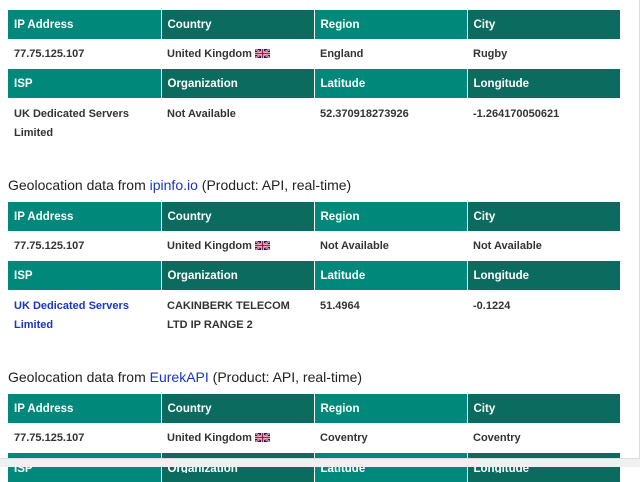 The height and width of the screenshot is (482, 640). What do you see at coordinates (344, 438) in the screenshot?
I see `region-value: Coventry` at bounding box center [344, 438].